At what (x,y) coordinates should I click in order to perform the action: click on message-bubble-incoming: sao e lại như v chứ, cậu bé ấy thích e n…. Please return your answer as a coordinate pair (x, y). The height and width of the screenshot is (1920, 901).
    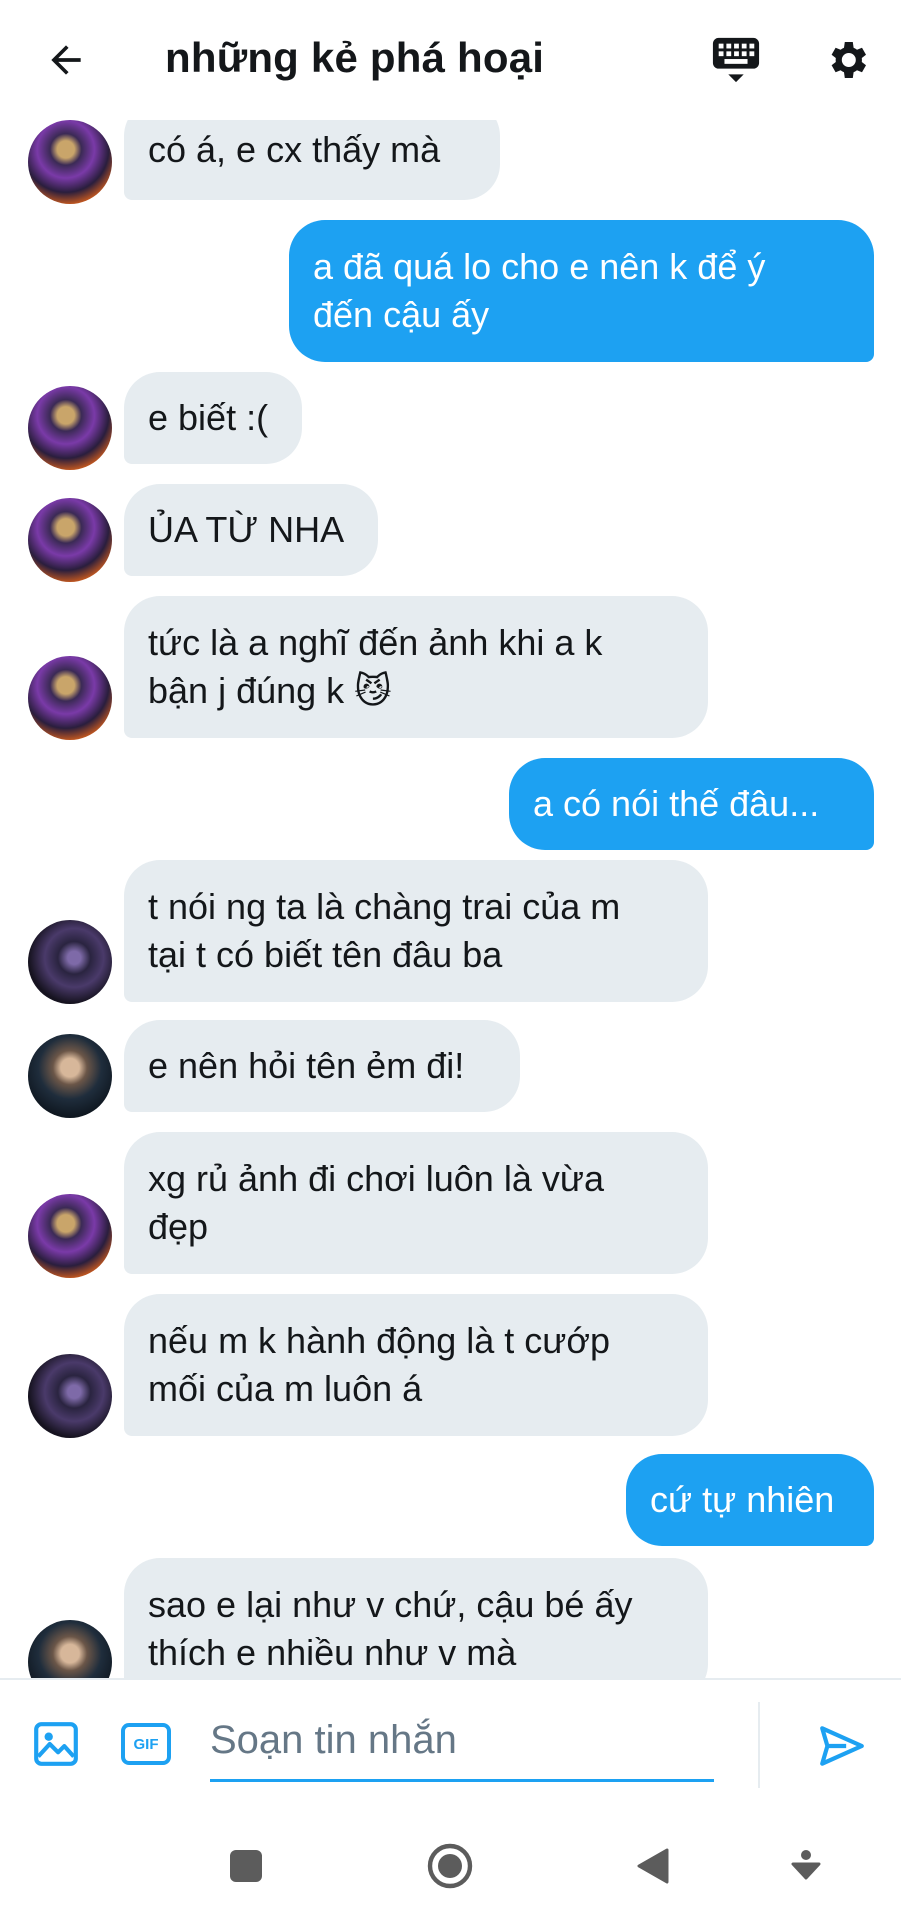
    Looking at the image, I should click on (416, 1618).